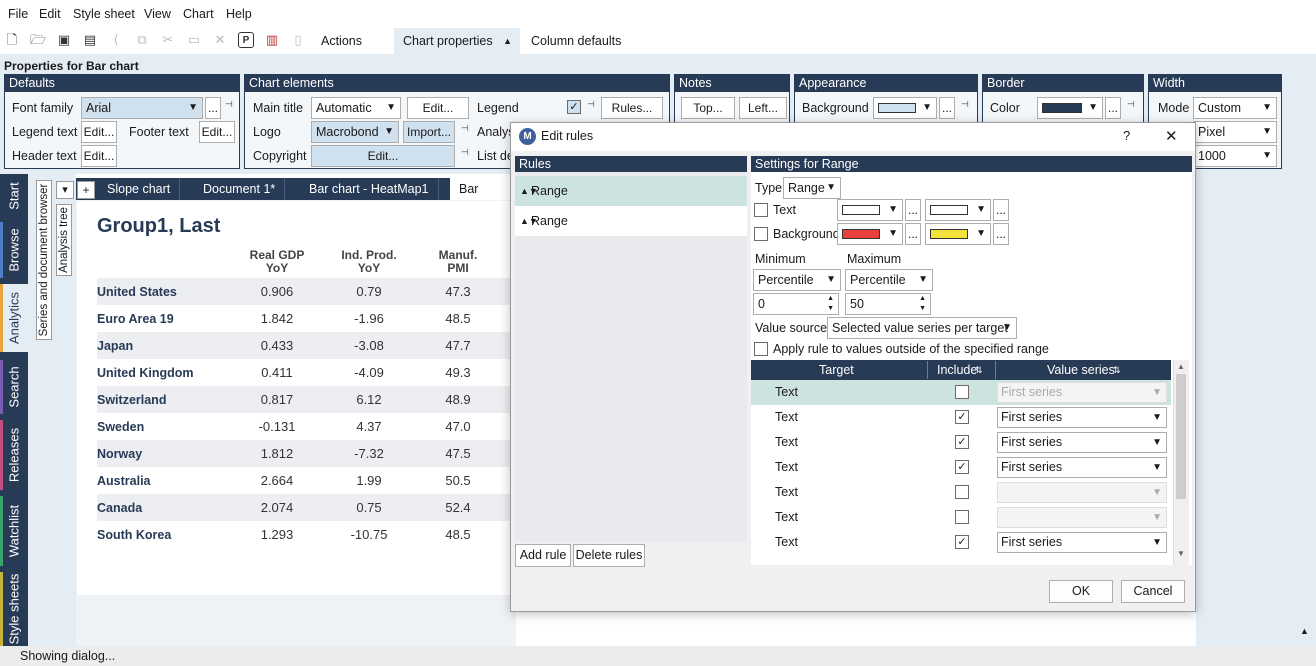 This screenshot has width=1316, height=666. Describe the element at coordinates (457, 41) in the screenshot. I see `tab-chart-properties: Chart properties ▲` at that location.